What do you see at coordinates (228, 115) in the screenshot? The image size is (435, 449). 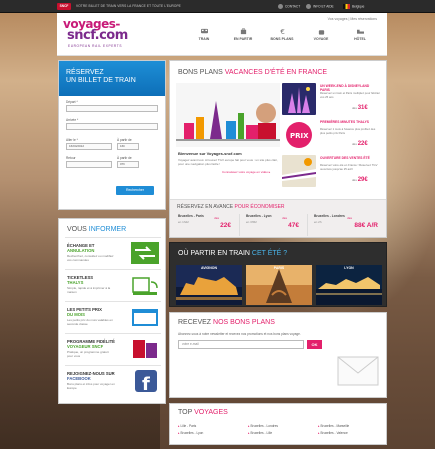 I see `paris-skyline-illustration` at bounding box center [228, 115].